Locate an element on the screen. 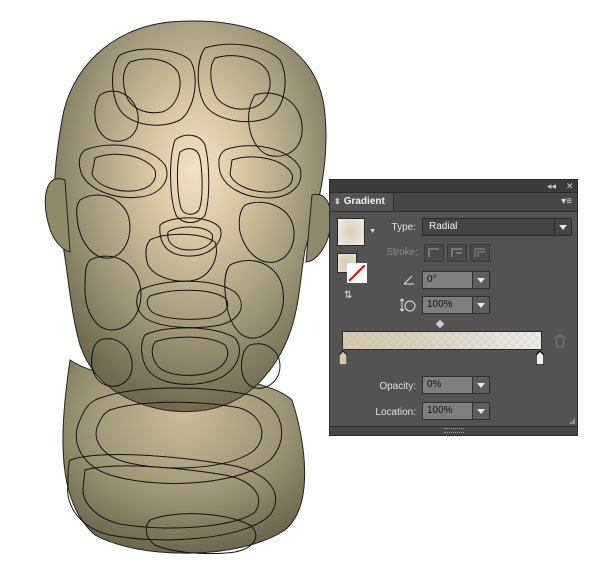 This screenshot has height=571, width=600. location-label: Location: is located at coordinates (395, 412).